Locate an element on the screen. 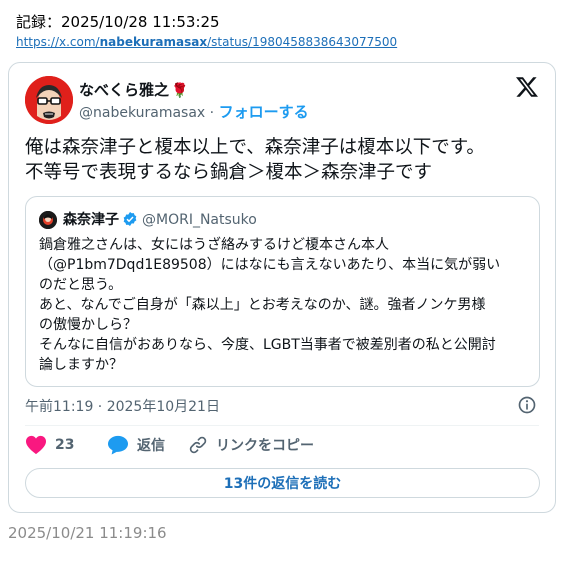 This screenshot has height=562, width=569. link-icon is located at coordinates (198, 445).